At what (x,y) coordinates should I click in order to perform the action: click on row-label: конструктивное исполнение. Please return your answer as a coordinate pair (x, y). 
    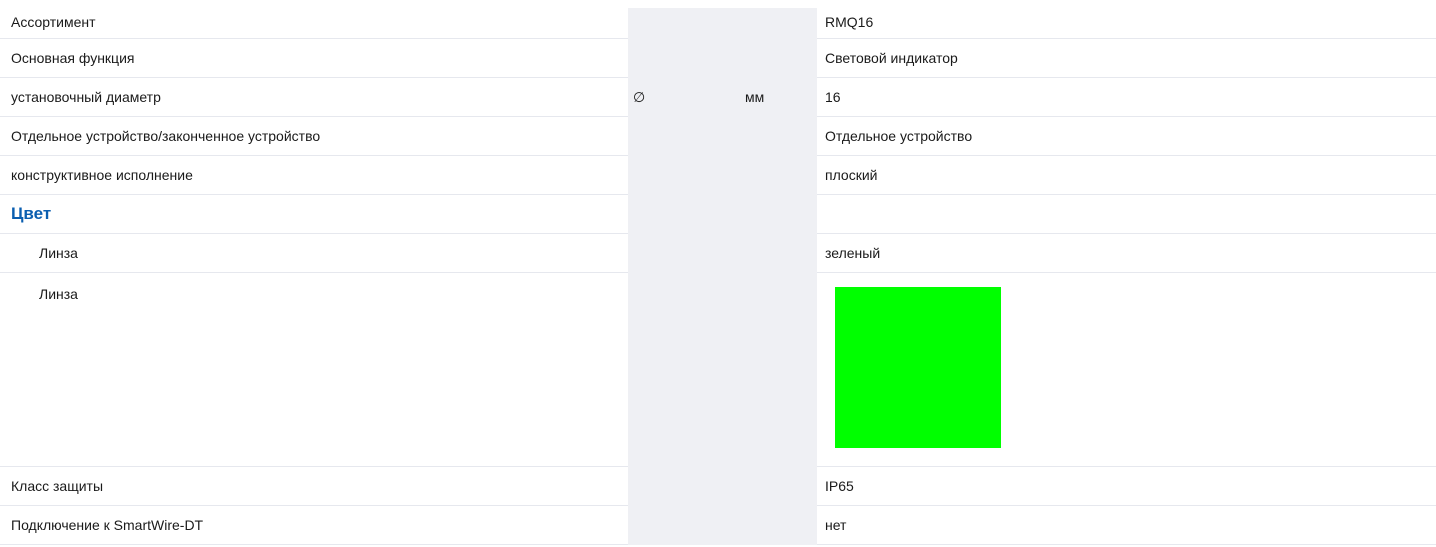
    Looking at the image, I should click on (314, 175).